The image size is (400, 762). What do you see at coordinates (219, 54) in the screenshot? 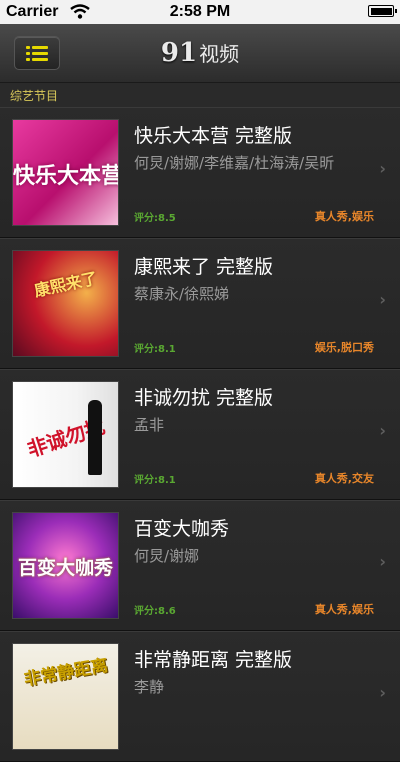
I see `brand-text: 视频` at bounding box center [219, 54].